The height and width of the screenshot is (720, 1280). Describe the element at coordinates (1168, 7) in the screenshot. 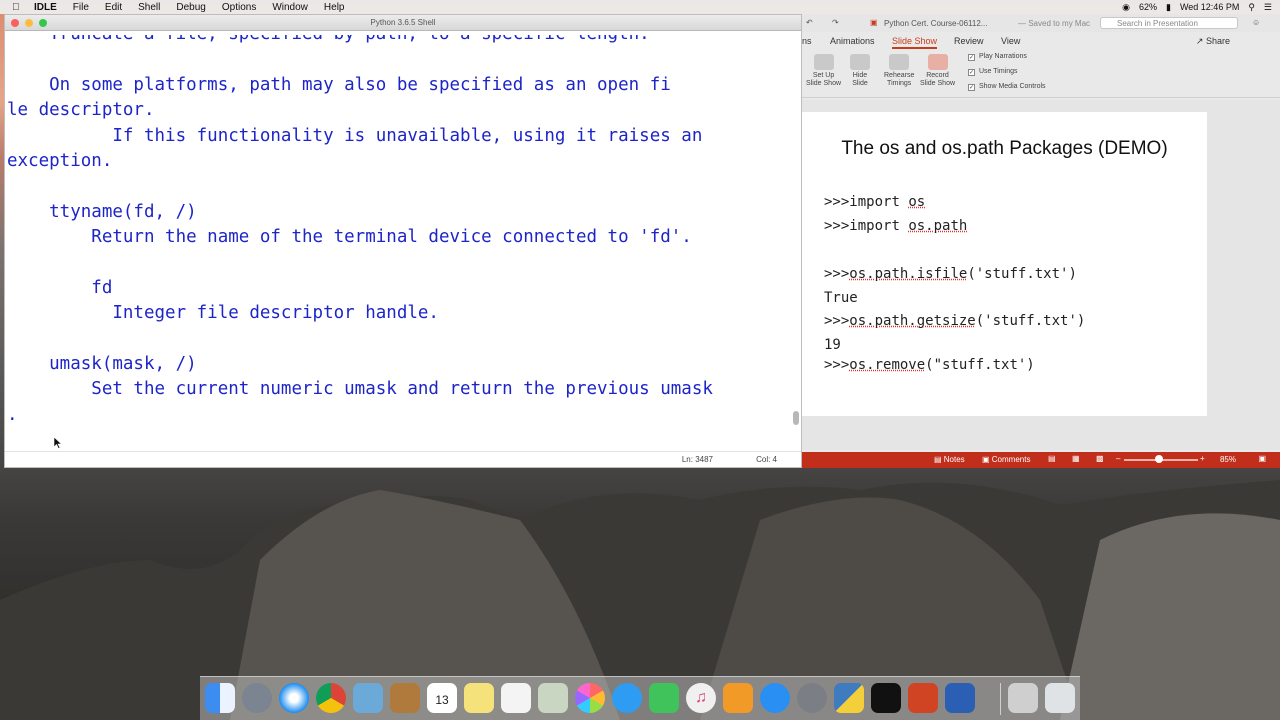

I see `battery-icon: ▮` at that location.